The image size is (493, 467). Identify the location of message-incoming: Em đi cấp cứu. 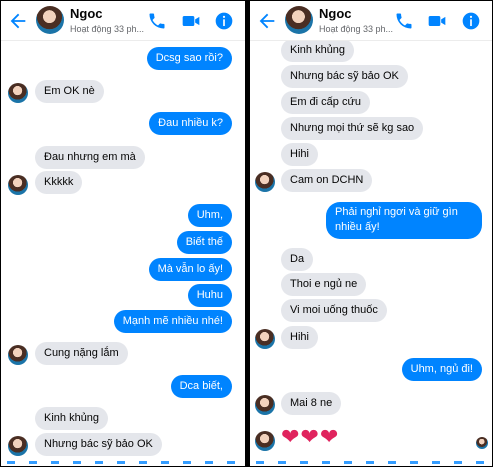
(325, 102).